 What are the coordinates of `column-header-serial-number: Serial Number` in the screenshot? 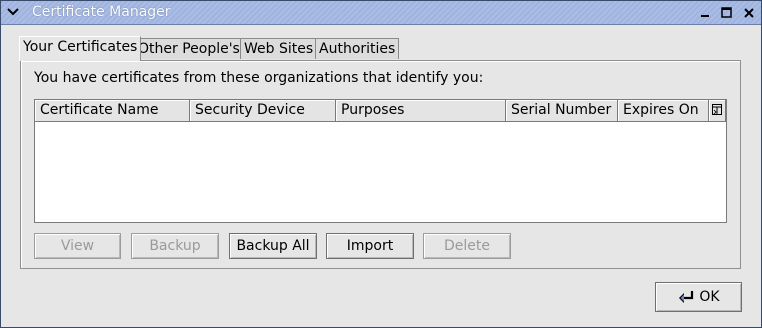 It's located at (562, 111).